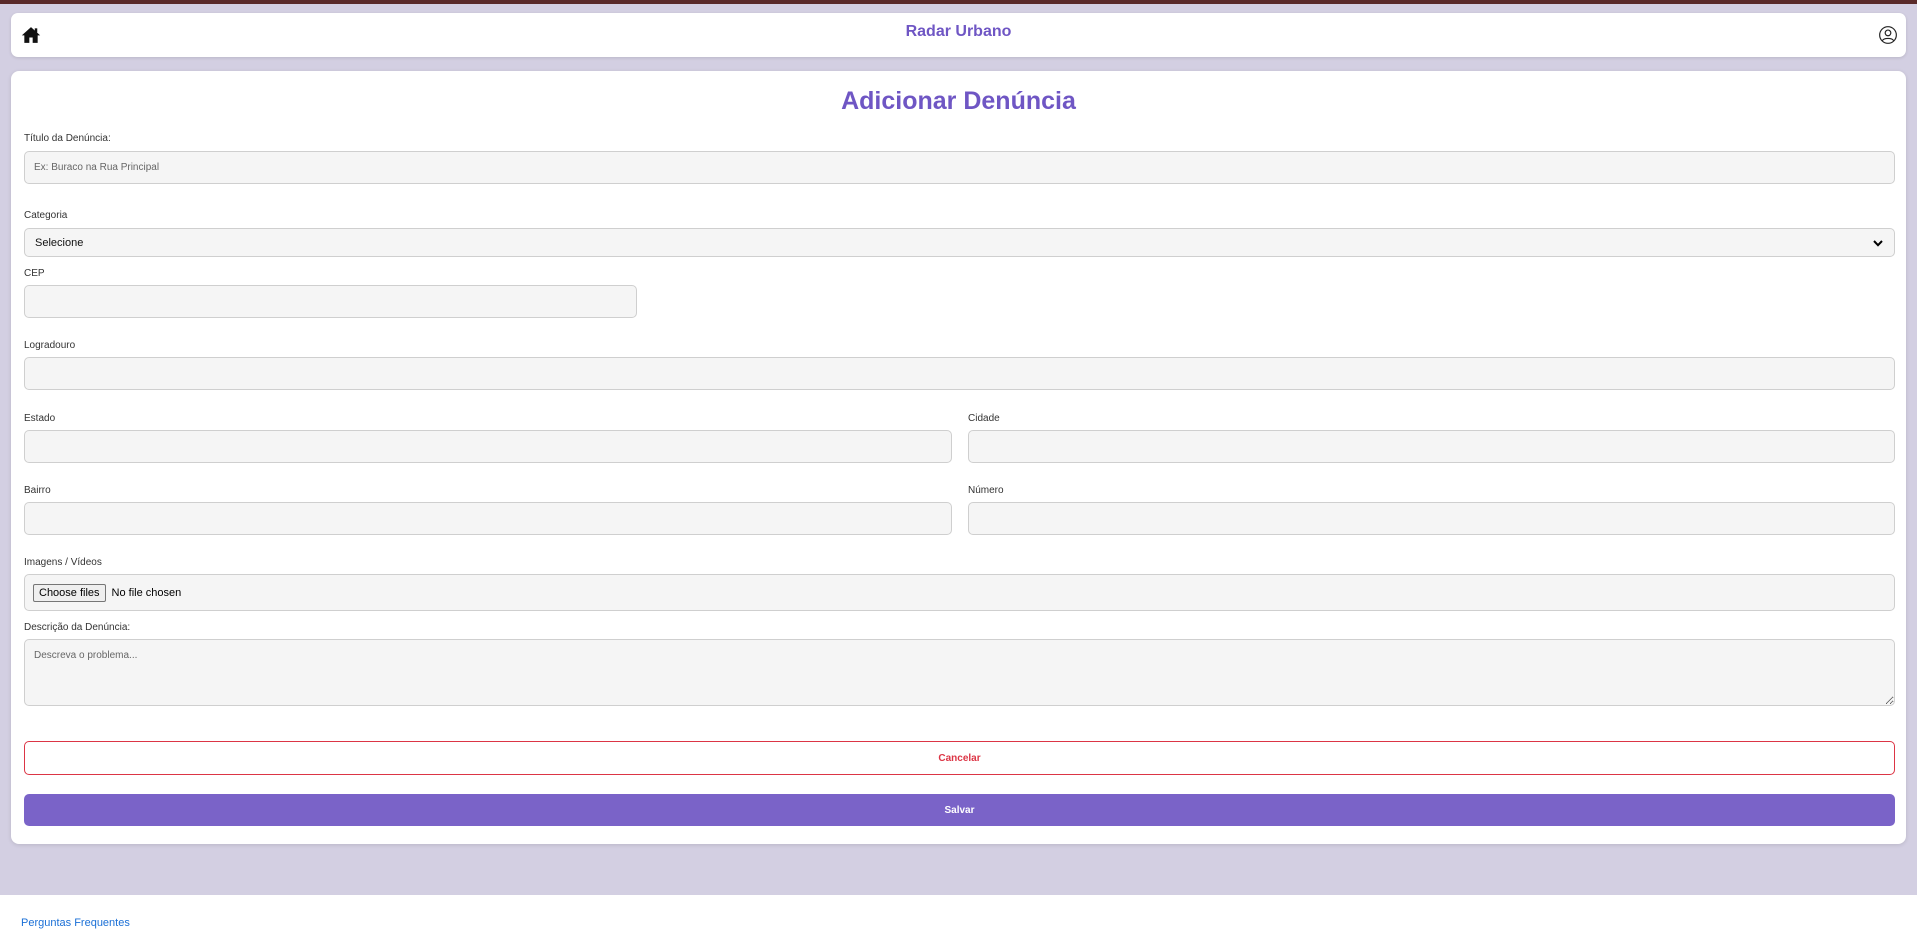 Image resolution: width=1917 pixels, height=948 pixels. What do you see at coordinates (37, 490) in the screenshot?
I see `bairro-label: Bairro` at bounding box center [37, 490].